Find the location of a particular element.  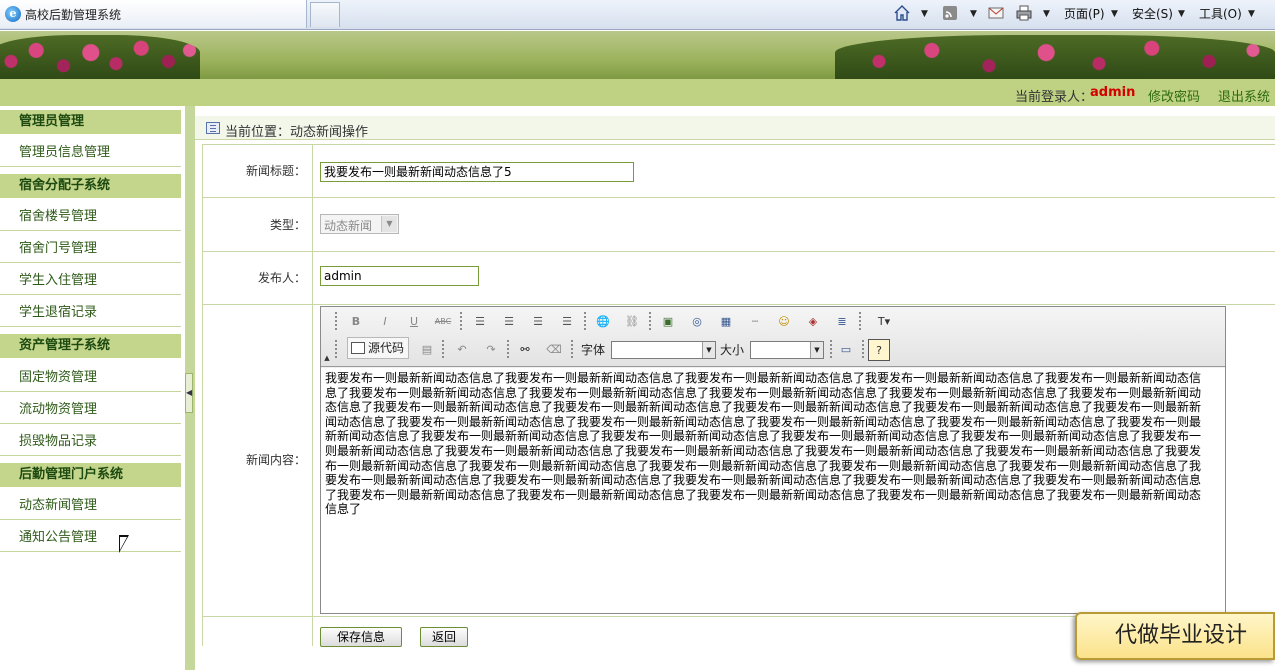

size-select: ▼ is located at coordinates (787, 350).